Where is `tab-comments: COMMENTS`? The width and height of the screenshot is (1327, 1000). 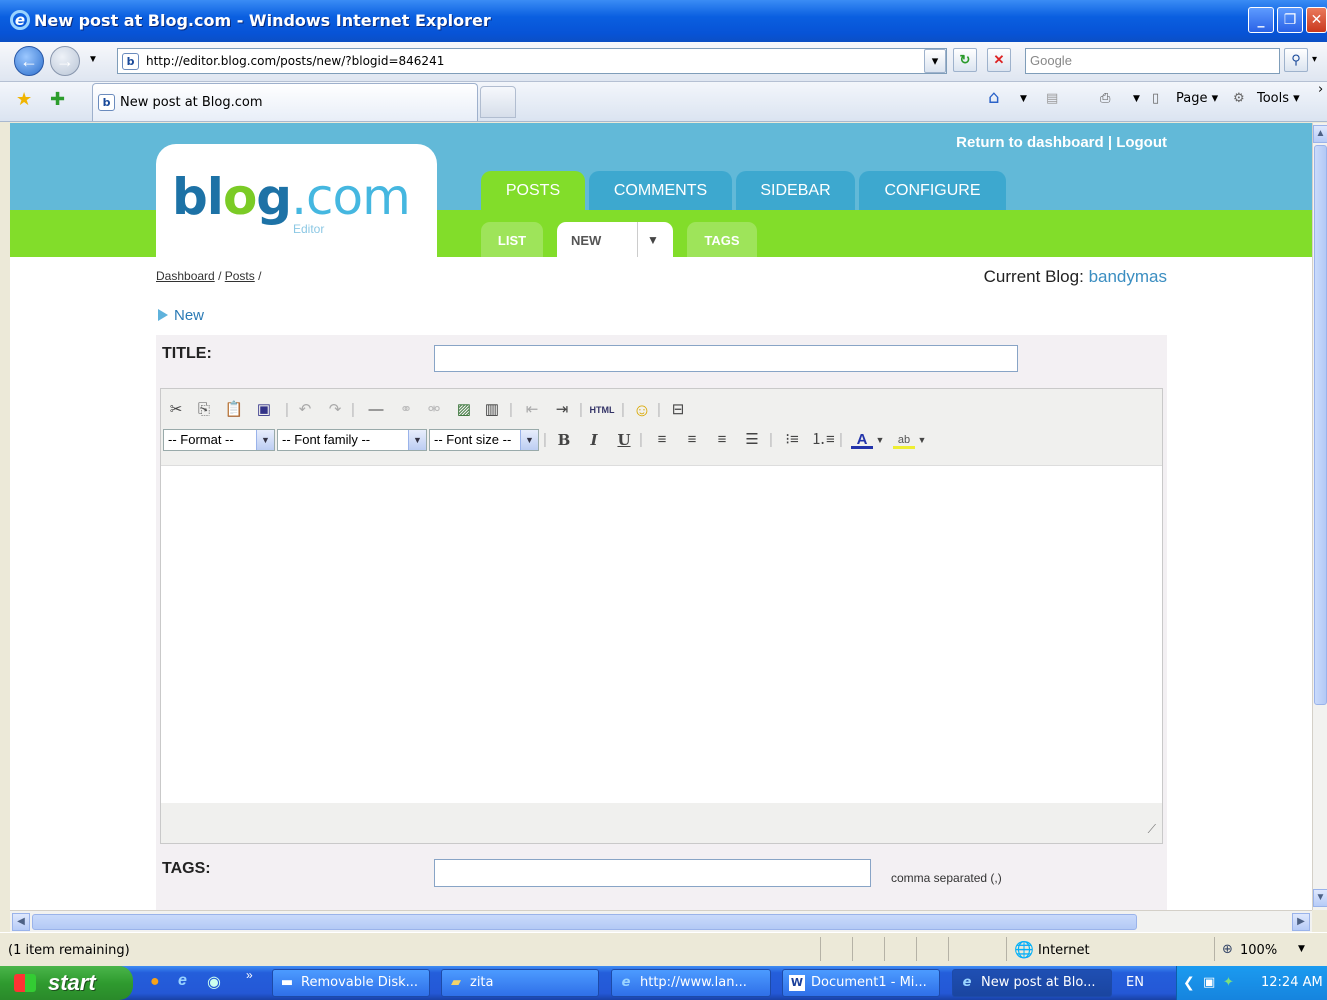 tab-comments: COMMENTS is located at coordinates (660, 190).